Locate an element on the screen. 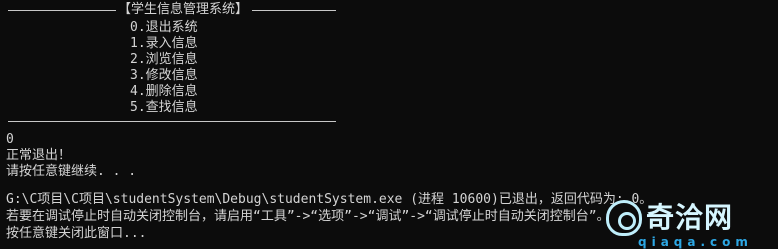 The width and height of the screenshot is (778, 249). qiaqa-logo-icon is located at coordinates (624, 218).